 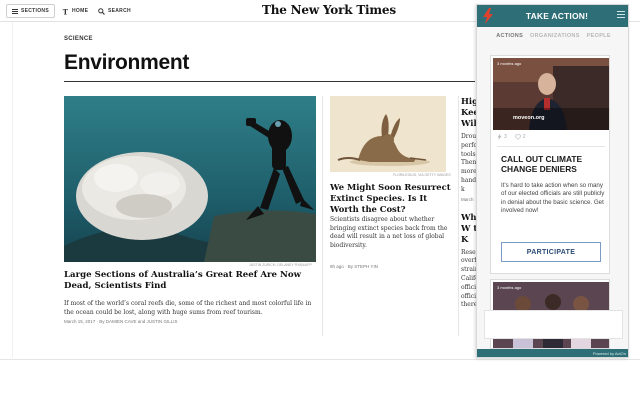 I want to click on panel-header: TAKE ACTION!, so click(x=552, y=16).